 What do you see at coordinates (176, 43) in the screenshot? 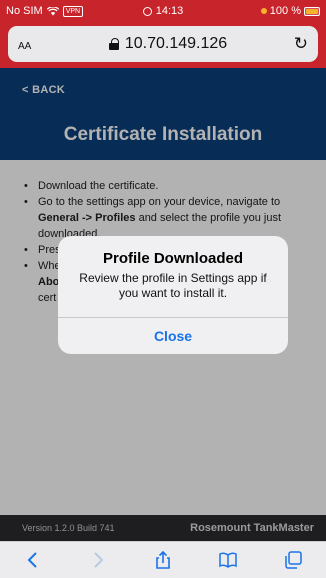
I see `url-text: 10.70.149.126` at bounding box center [176, 43].